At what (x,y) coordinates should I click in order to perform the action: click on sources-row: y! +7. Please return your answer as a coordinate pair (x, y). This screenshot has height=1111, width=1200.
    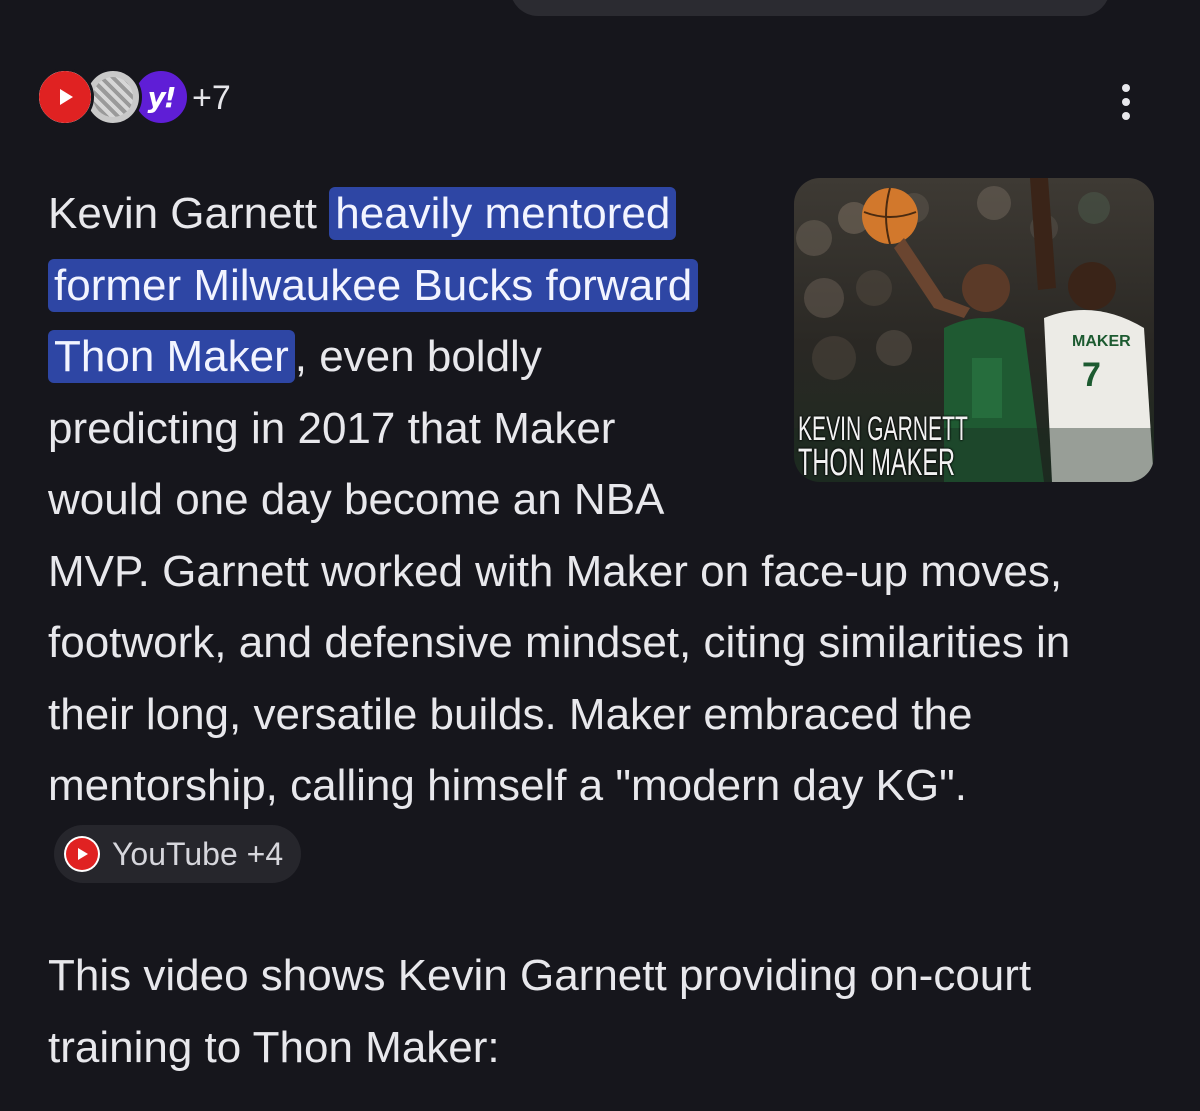
    Looking at the image, I should click on (133, 98).